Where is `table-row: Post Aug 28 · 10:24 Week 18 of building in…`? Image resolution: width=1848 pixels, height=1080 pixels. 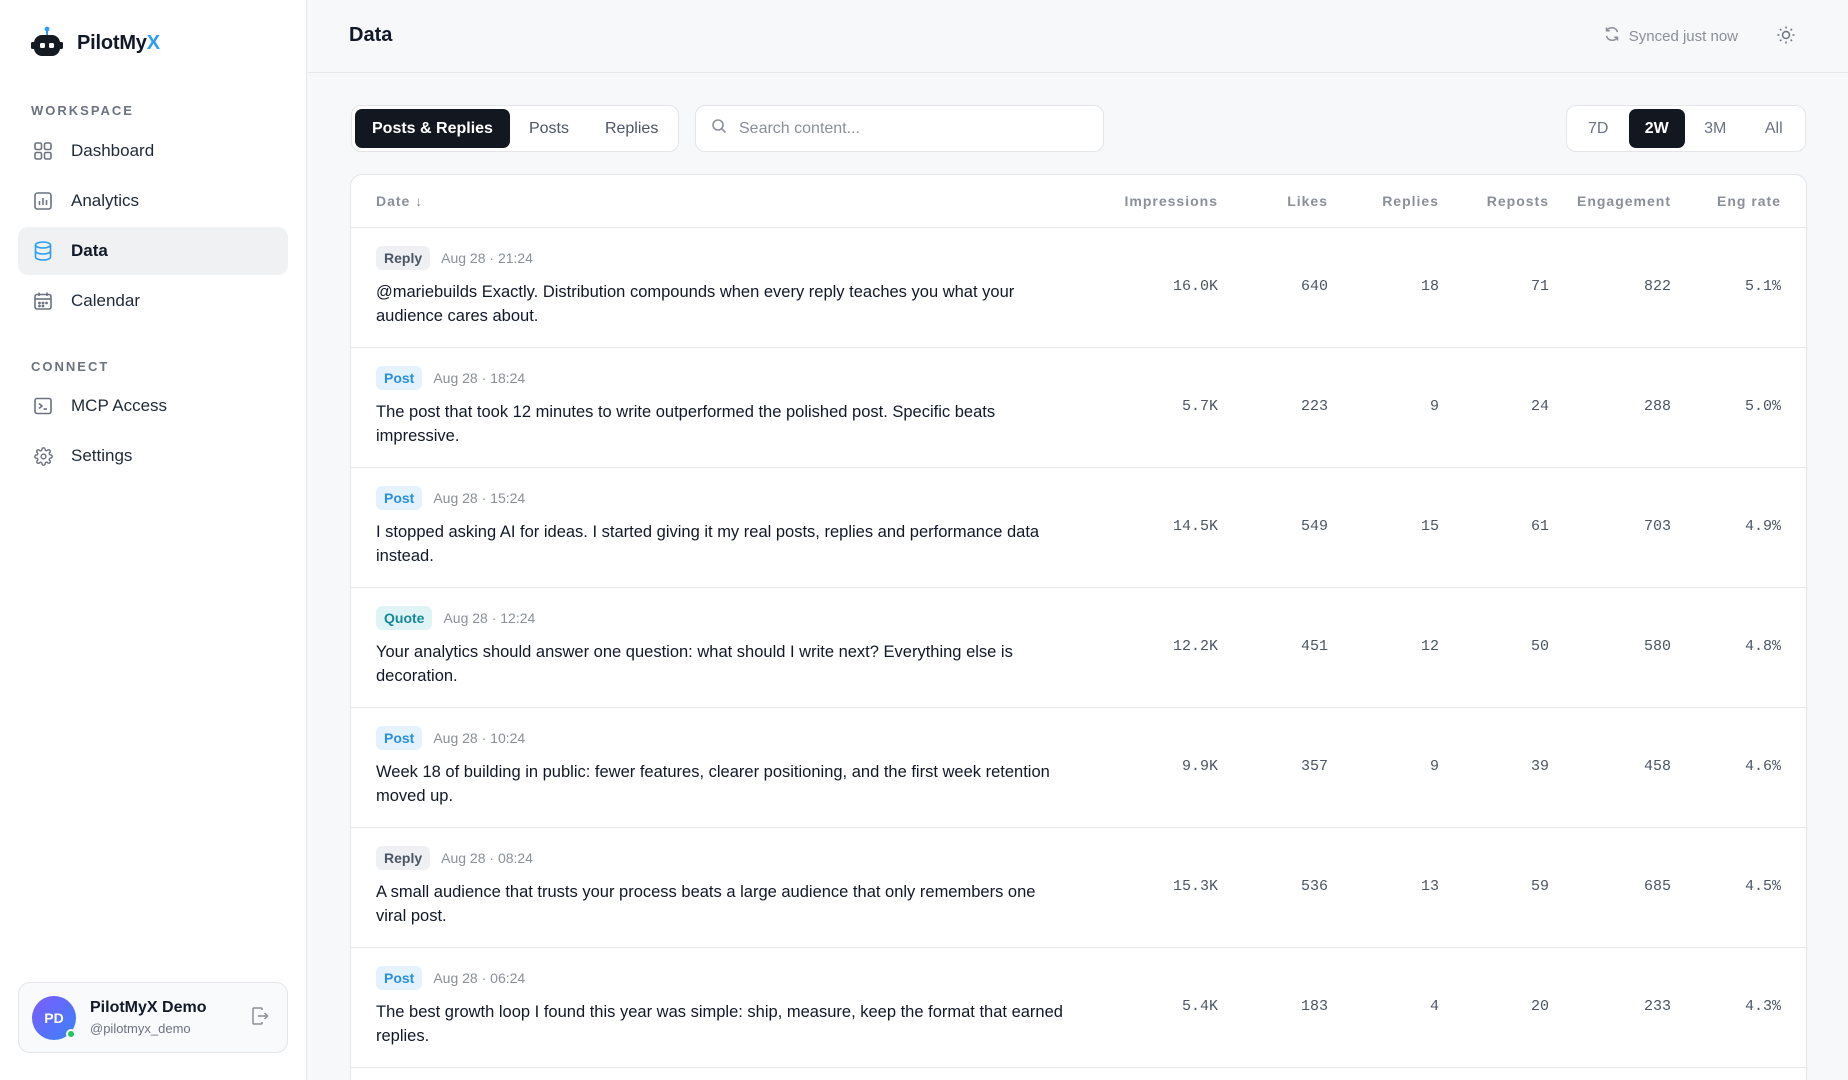 table-row: Post Aug 28 · 10:24 Week 18 of building in… is located at coordinates (1078, 768).